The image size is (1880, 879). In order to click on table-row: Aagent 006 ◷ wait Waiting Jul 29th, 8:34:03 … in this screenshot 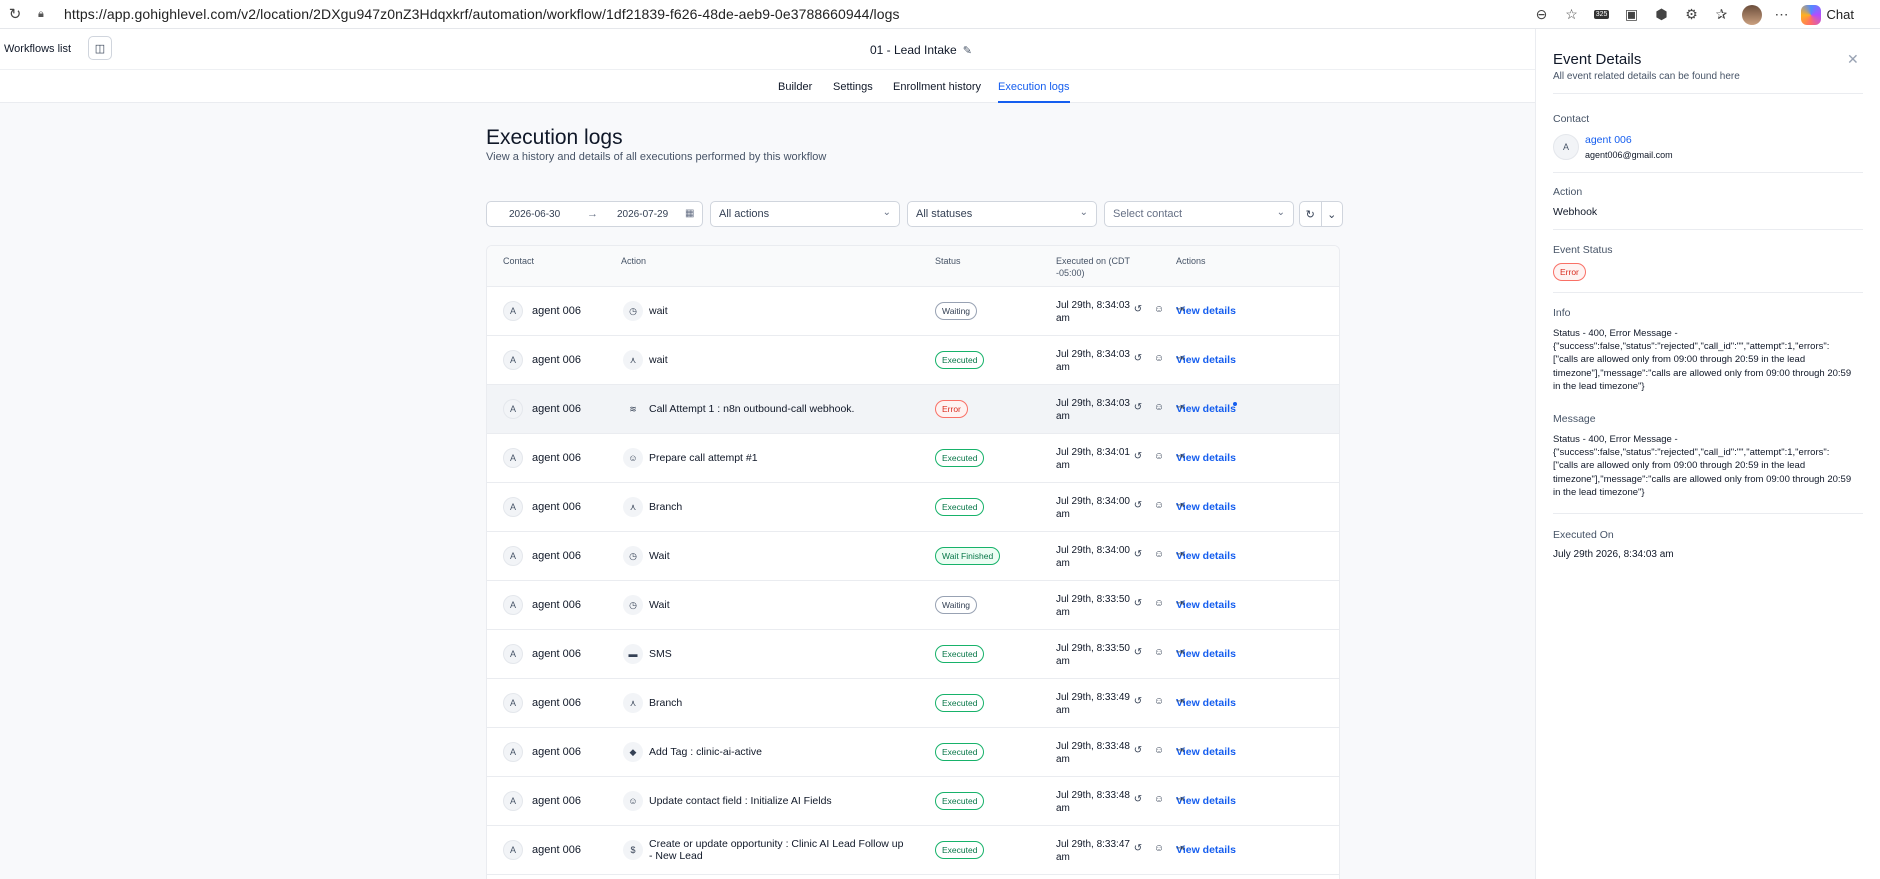, I will do `click(913, 311)`.